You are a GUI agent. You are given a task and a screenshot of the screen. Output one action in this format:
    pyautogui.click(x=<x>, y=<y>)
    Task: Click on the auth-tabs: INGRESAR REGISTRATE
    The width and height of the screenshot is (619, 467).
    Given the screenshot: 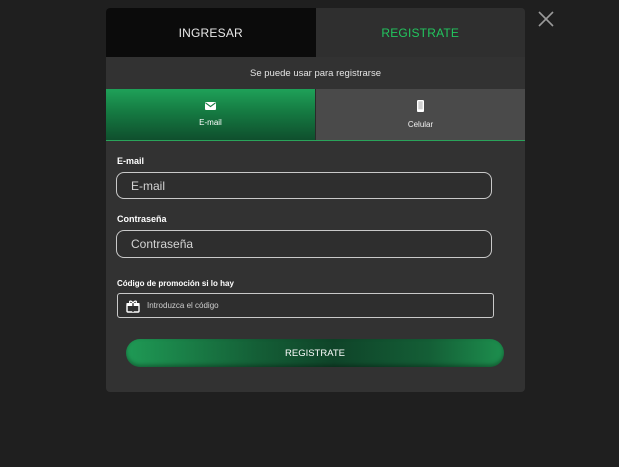 What is the action you would take?
    pyautogui.click(x=315, y=32)
    